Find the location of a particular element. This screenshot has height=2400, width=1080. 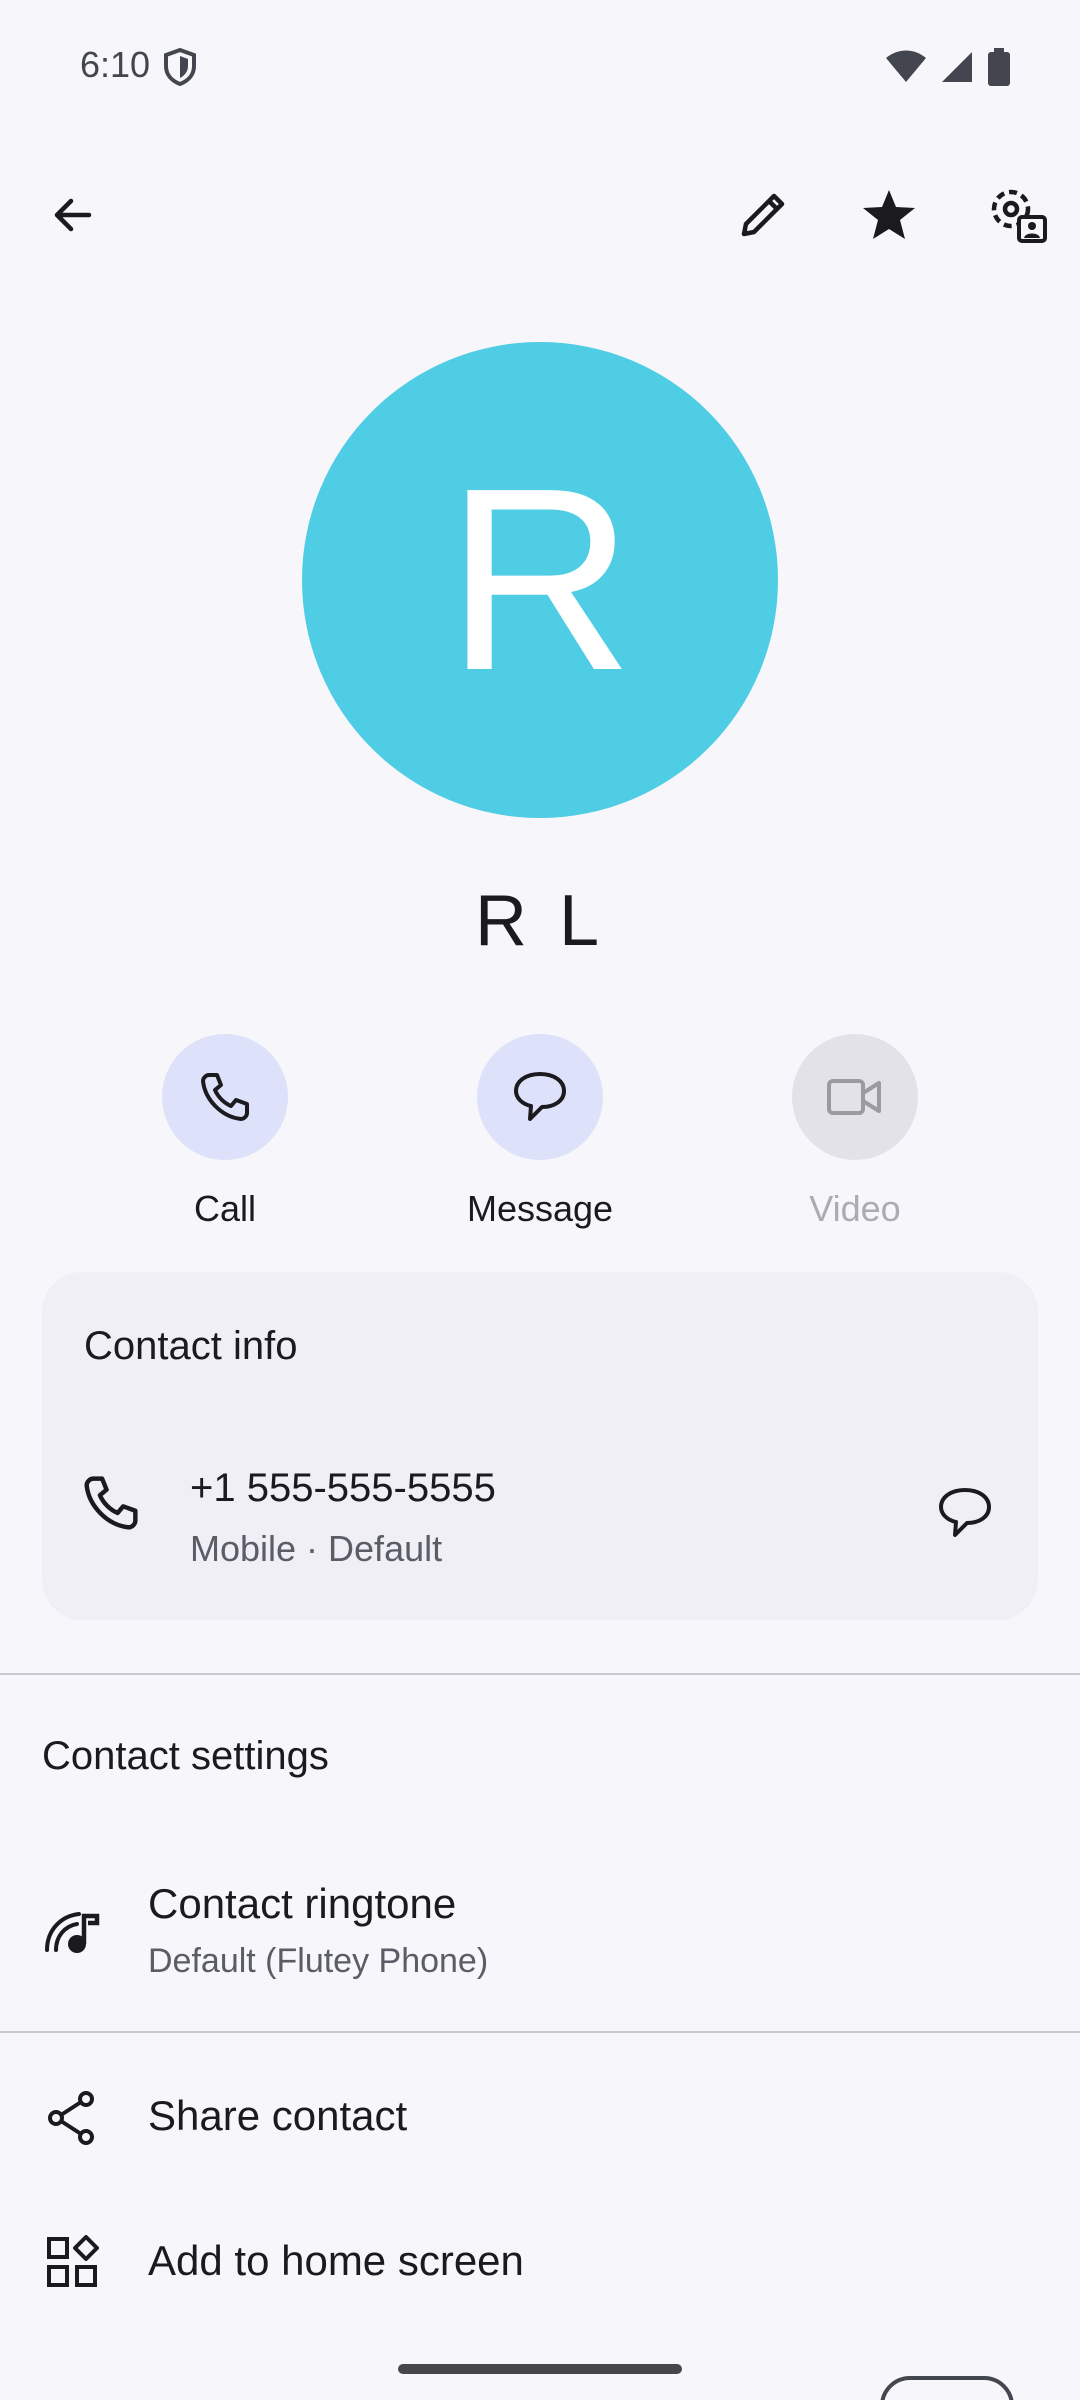

call-action: Call is located at coordinates (225, 1132).